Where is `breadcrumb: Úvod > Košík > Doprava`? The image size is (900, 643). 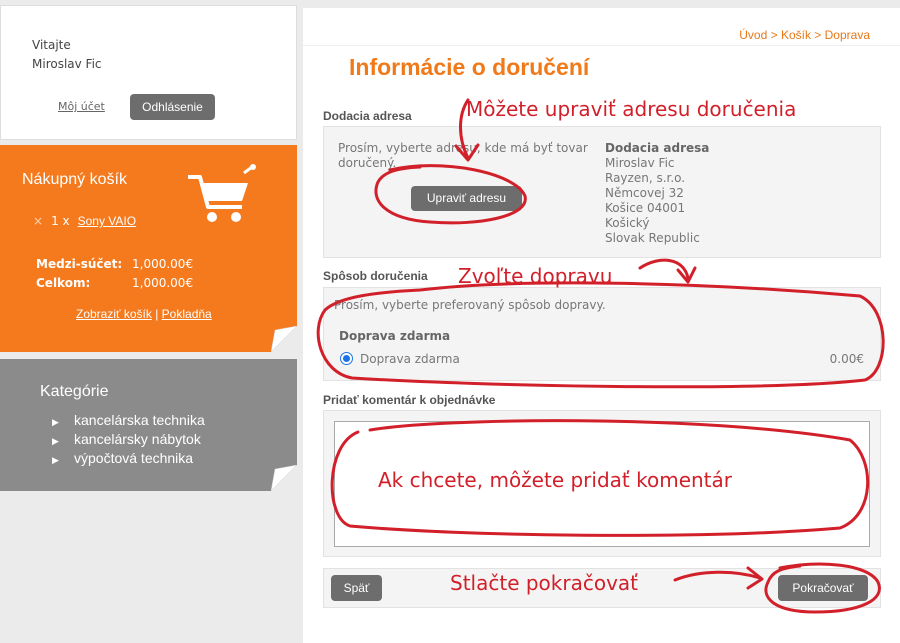
breadcrumb: Úvod > Košík > Doprava is located at coordinates (804, 35).